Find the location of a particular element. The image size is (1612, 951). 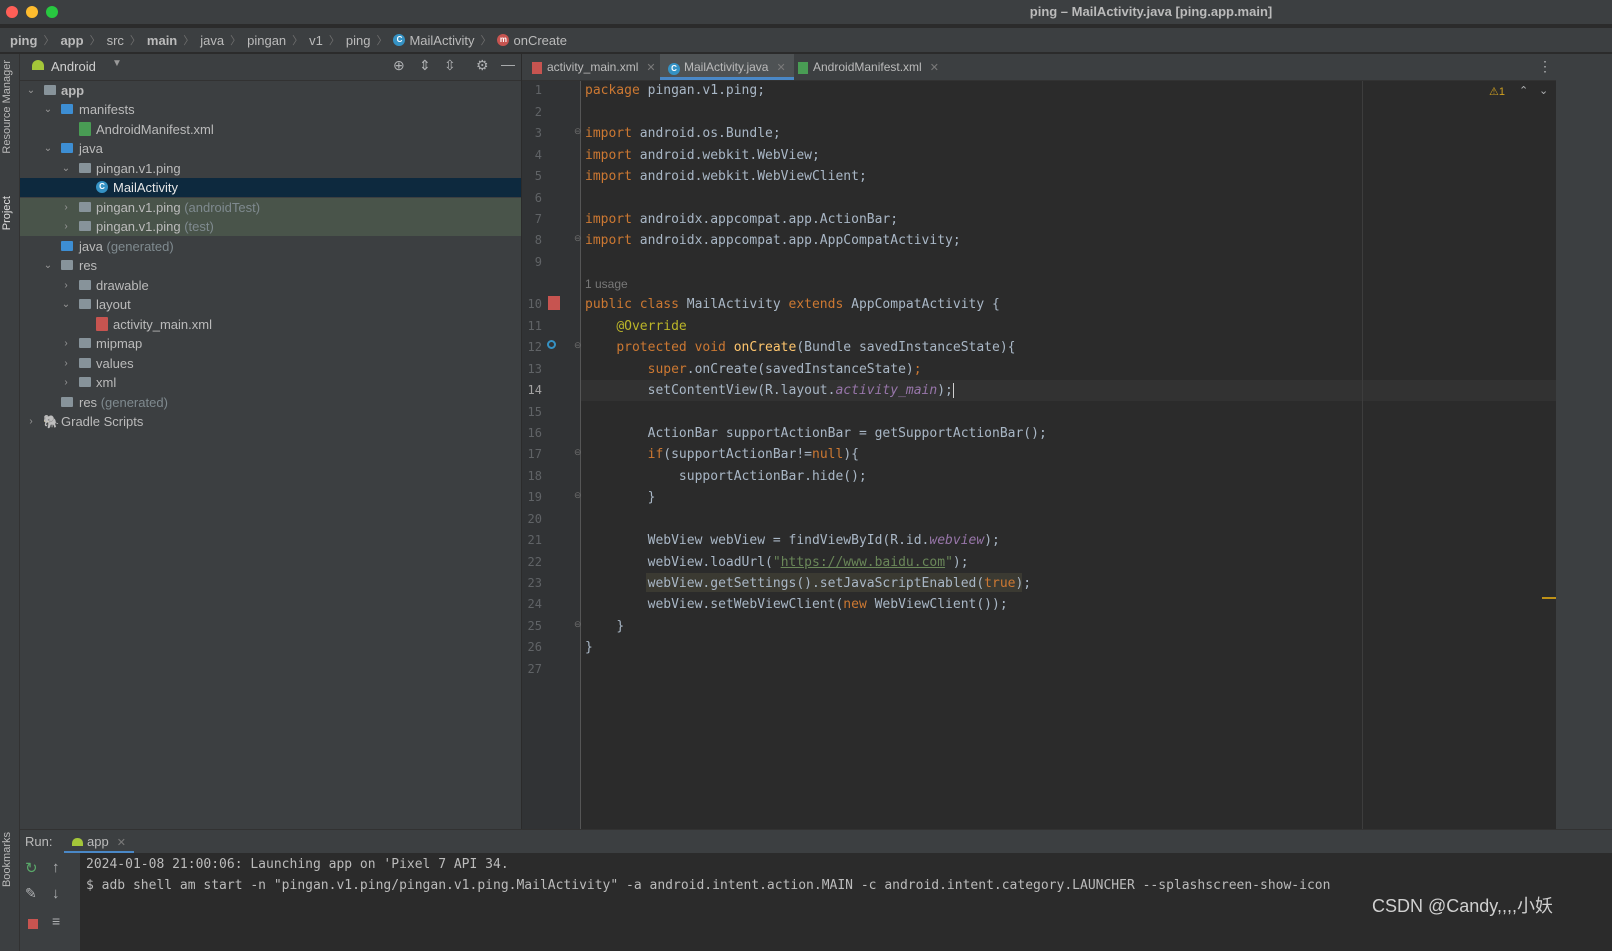

tree-item-xml: › xml is located at coordinates (270, 382).